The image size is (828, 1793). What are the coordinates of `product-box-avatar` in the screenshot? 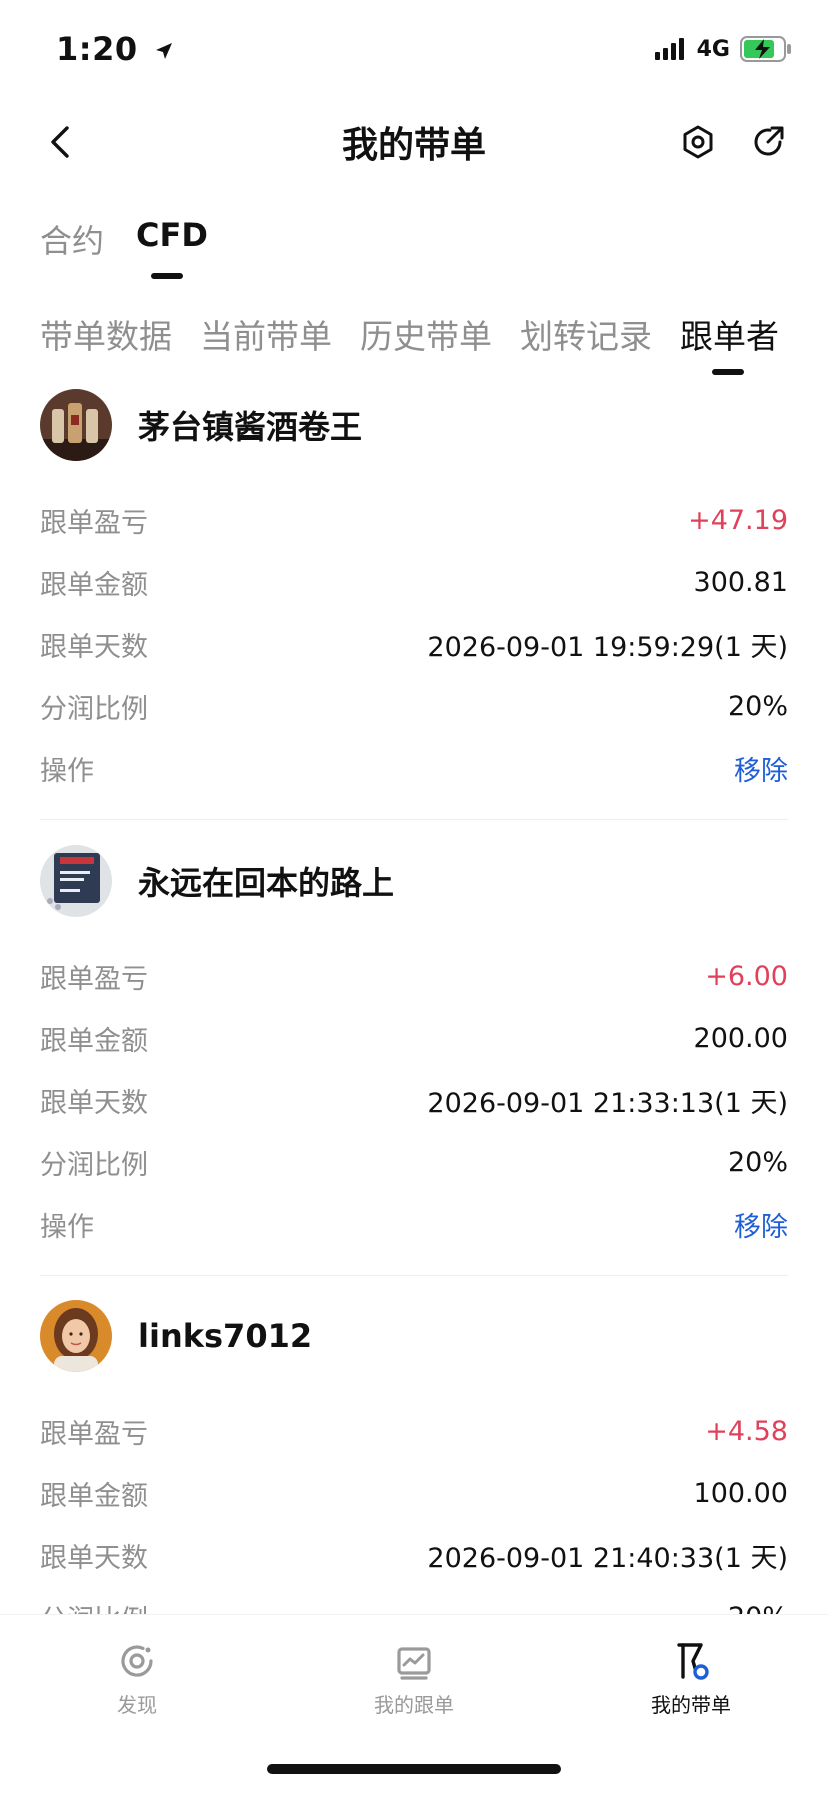 It's located at (76, 881).